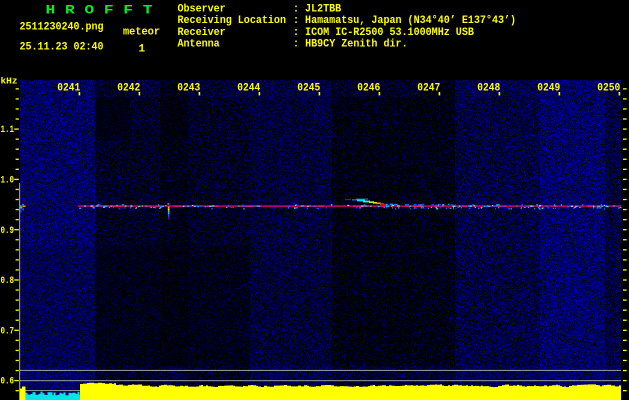 The height and width of the screenshot is (400, 629). Describe the element at coordinates (8, 180) in the screenshot. I see `svg-text: 1.0` at that location.